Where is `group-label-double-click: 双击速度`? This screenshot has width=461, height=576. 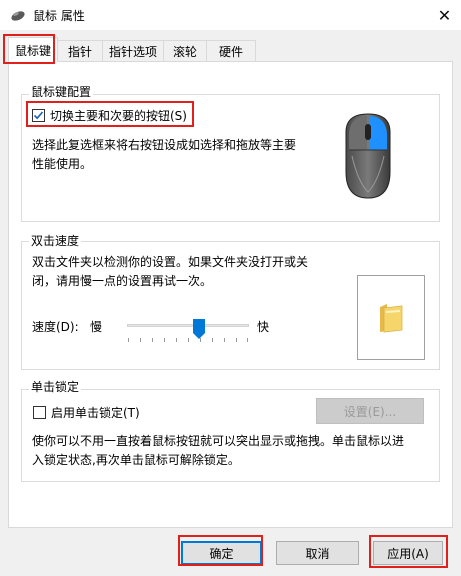 group-label-double-click: 双击速度 is located at coordinates (55, 240).